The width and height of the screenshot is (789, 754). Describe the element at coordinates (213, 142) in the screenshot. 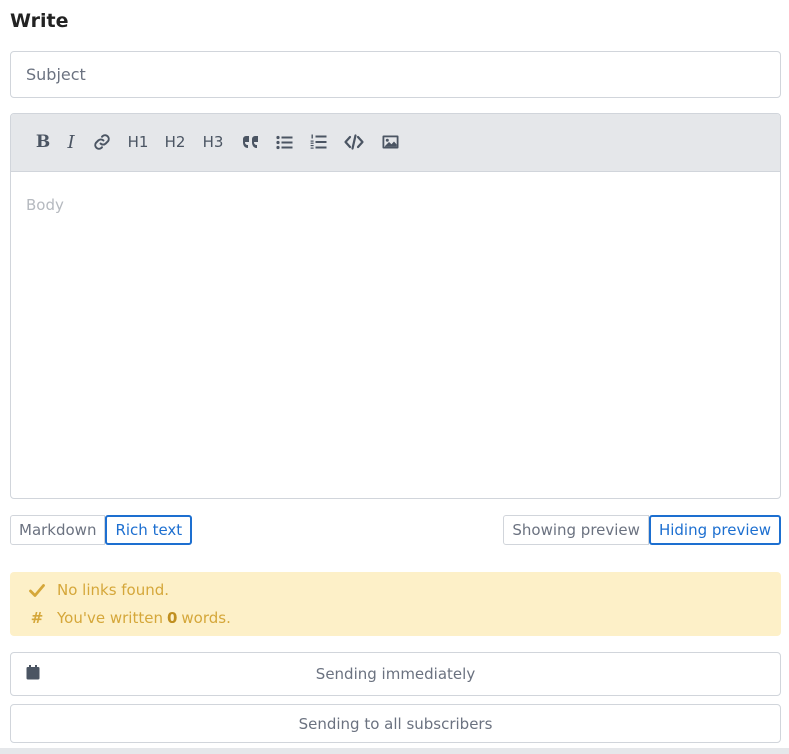

I see `h3-button: H3` at that location.